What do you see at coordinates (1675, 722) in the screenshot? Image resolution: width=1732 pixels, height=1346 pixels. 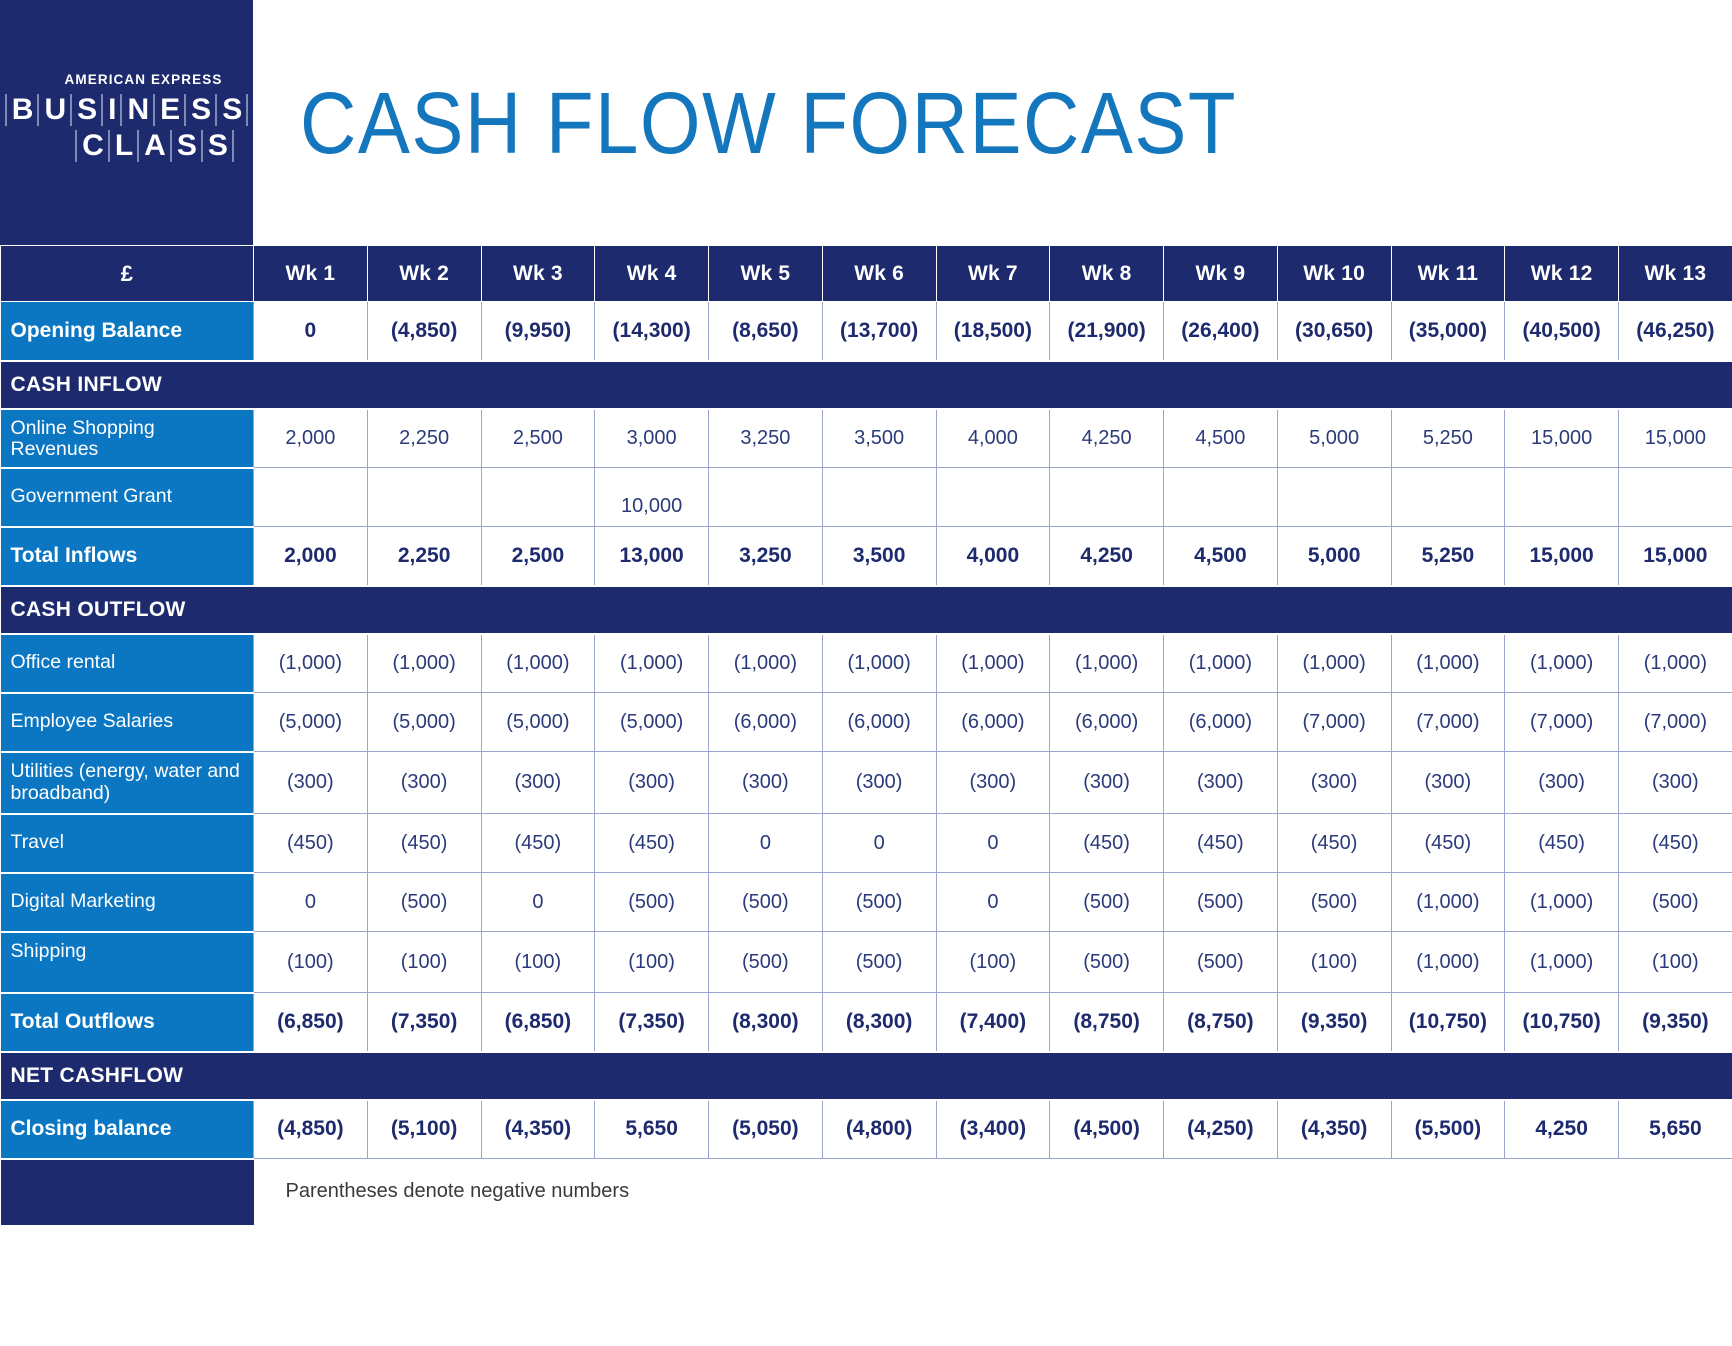 I see `cell-outflow-1-wk13: (7,000)` at bounding box center [1675, 722].